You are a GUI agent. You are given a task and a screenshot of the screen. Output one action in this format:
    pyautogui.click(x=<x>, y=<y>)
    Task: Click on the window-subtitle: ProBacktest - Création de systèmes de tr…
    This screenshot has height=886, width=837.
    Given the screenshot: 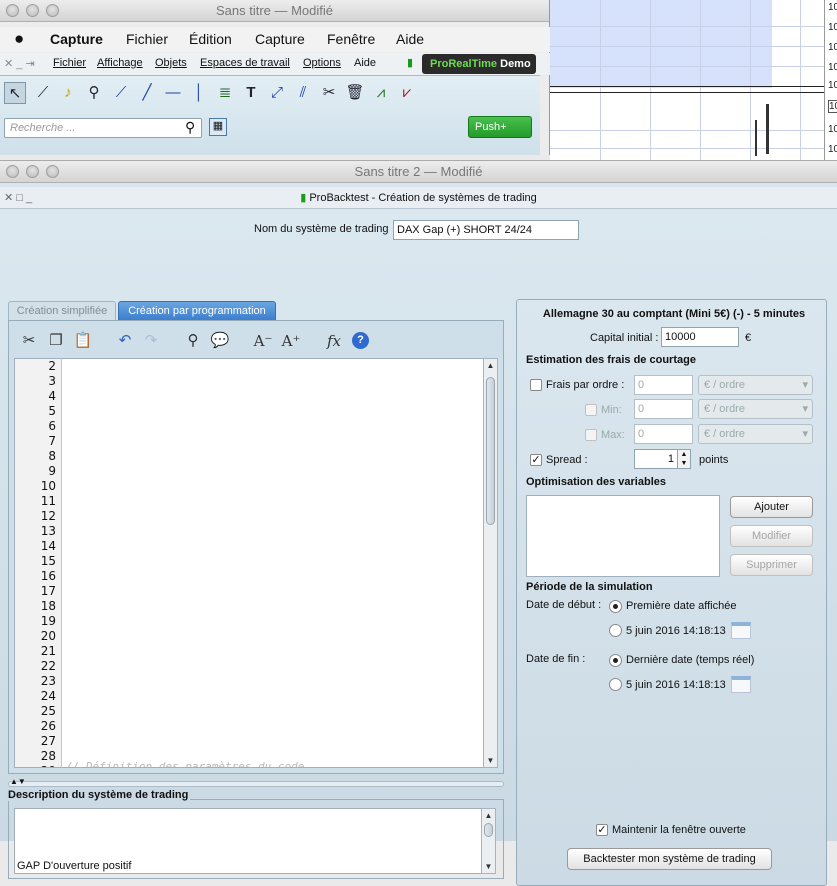 What is the action you would take?
    pyautogui.click(x=423, y=198)
    